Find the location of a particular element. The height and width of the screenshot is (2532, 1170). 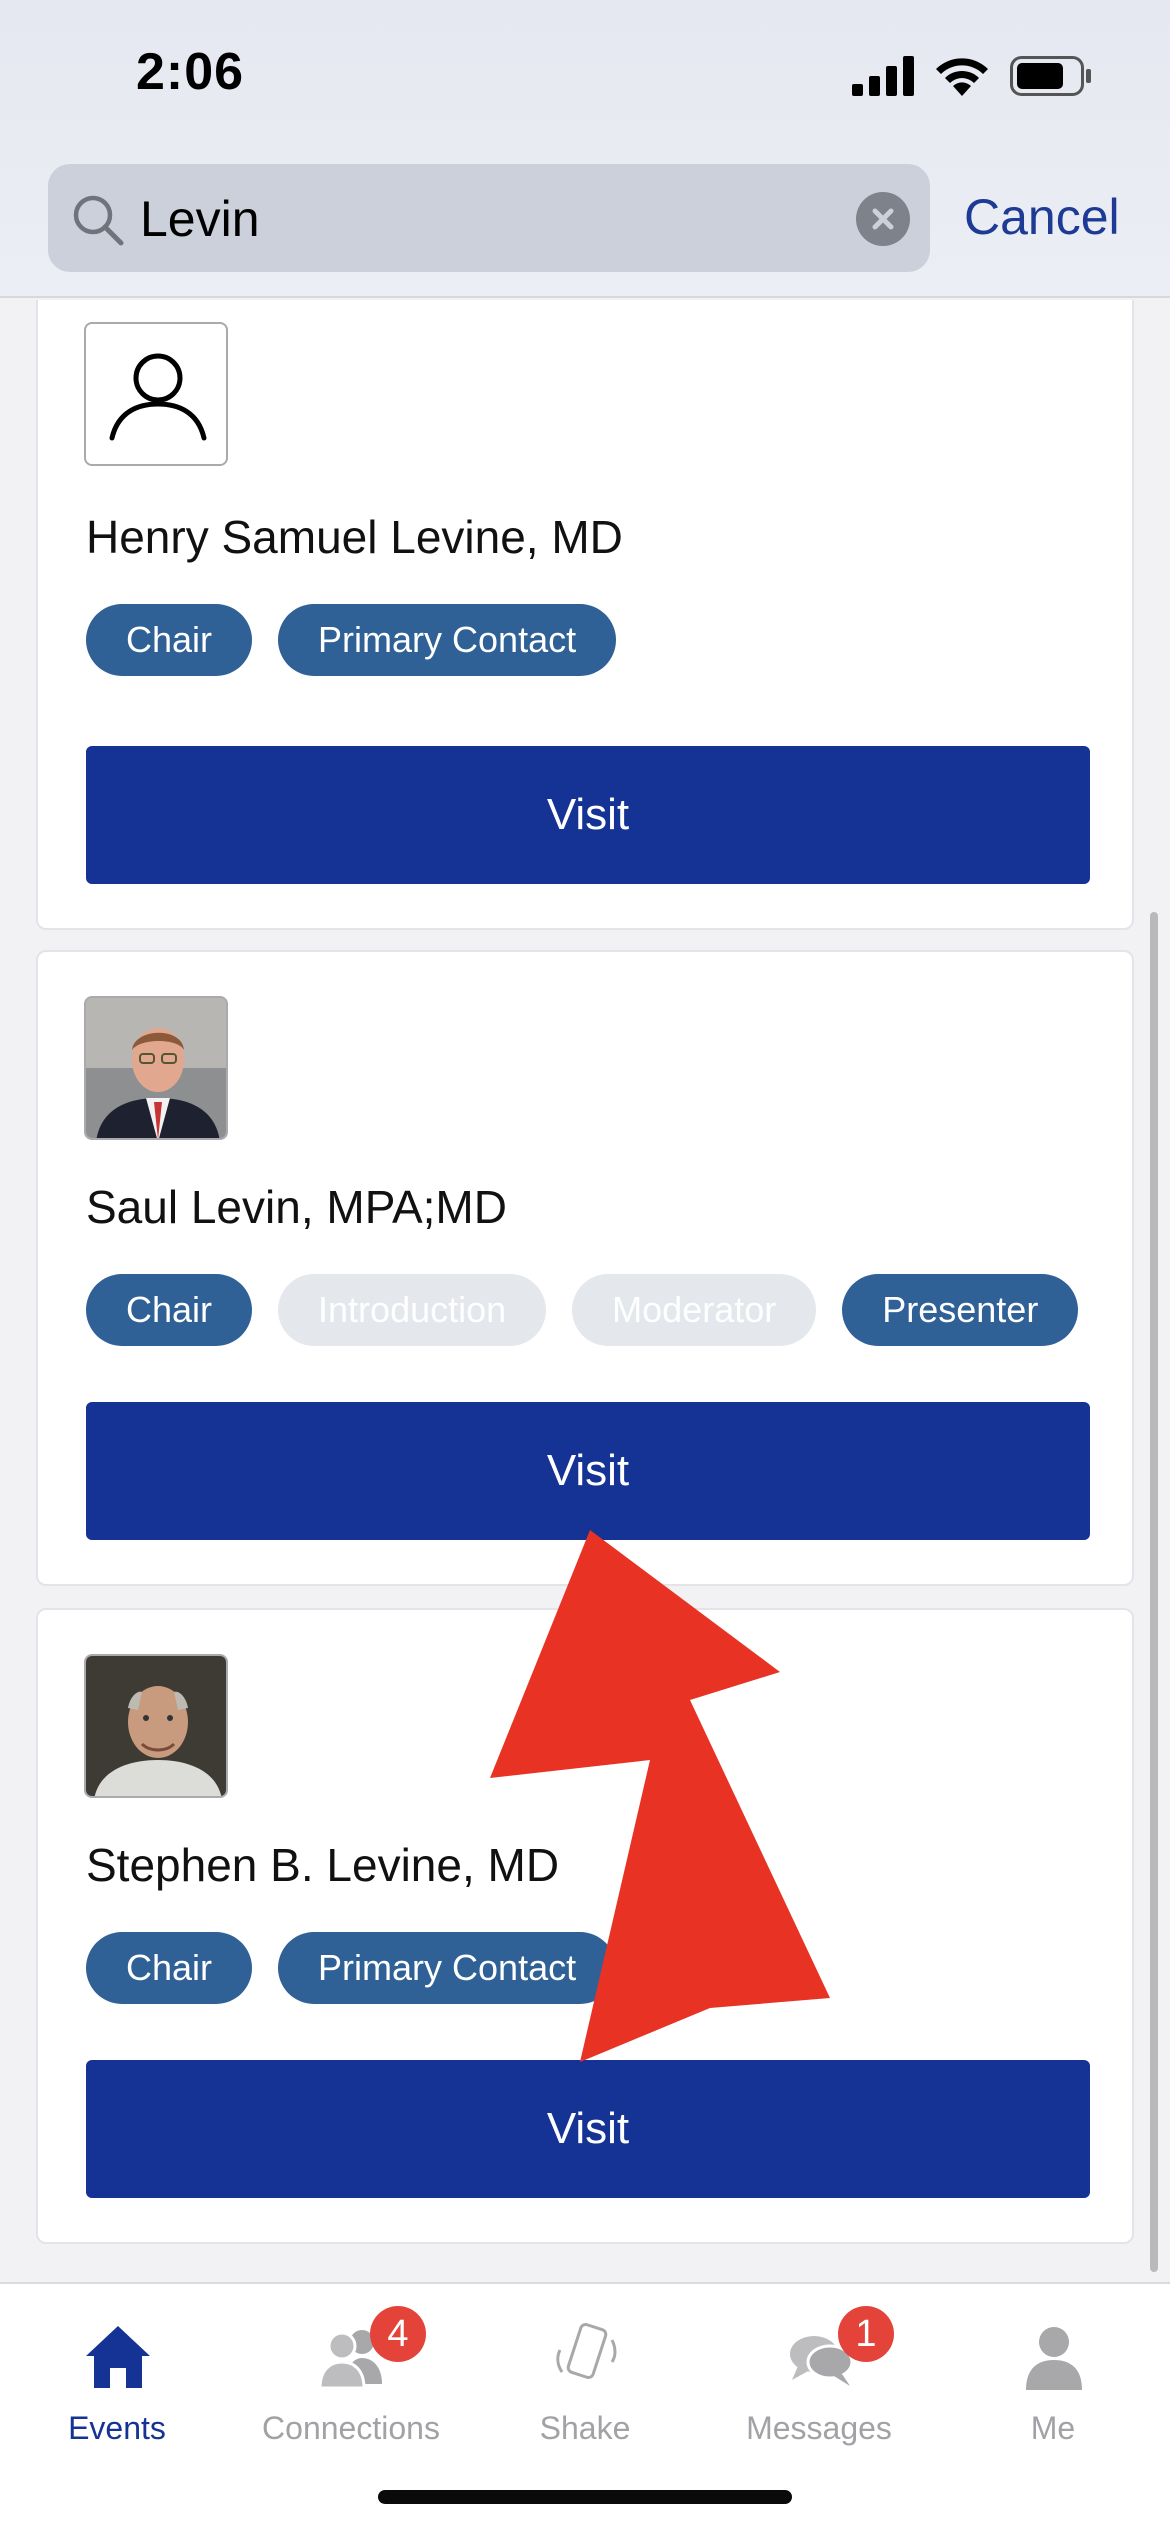

clear-search-icon is located at coordinates (883, 219).